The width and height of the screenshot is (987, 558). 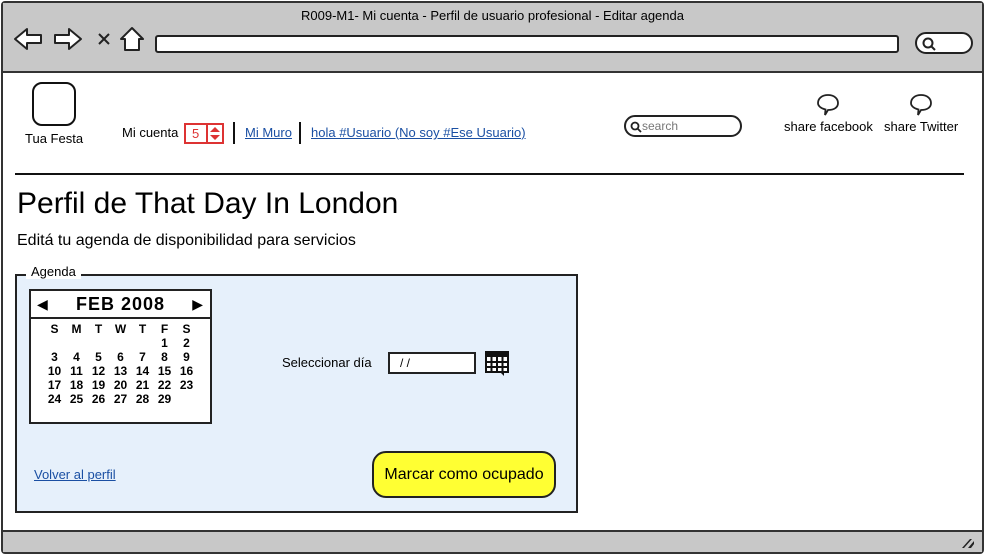 What do you see at coordinates (55, 399) in the screenshot?
I see `calendar-day: 24` at bounding box center [55, 399].